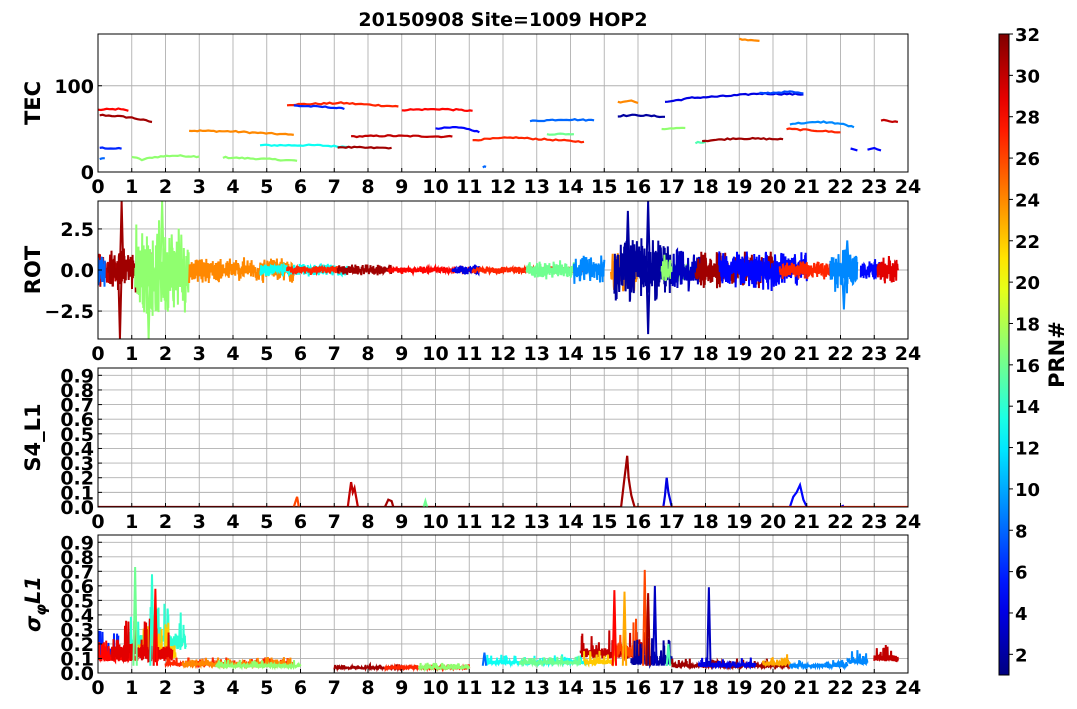 This screenshot has width=1077, height=709. I want to click on x-tick-label: 7, so click(334, 522).